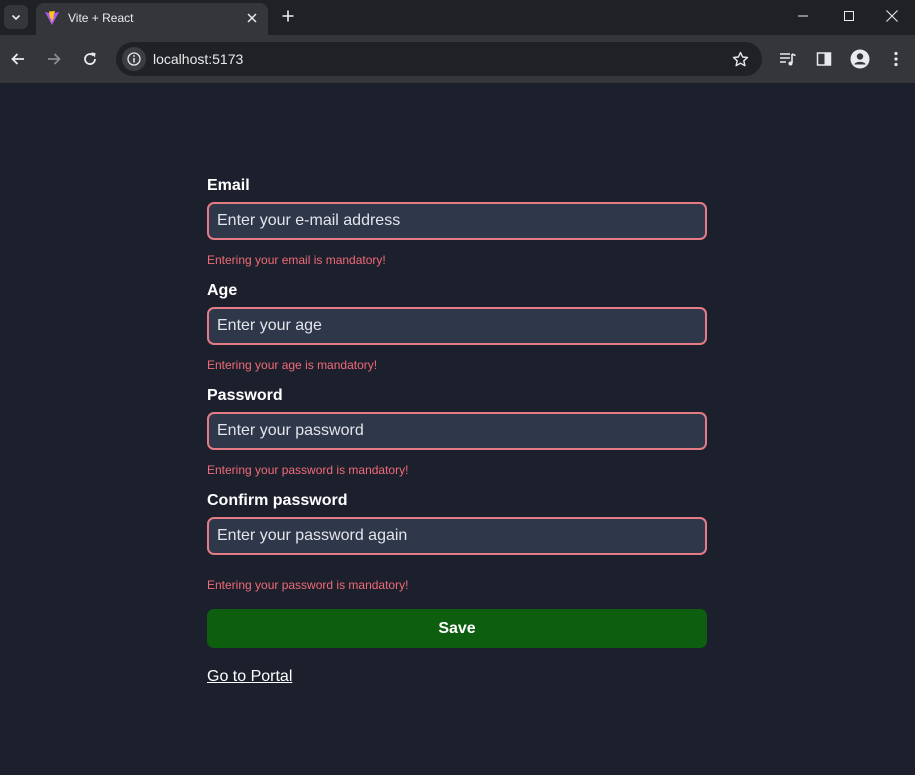 The width and height of the screenshot is (915, 775). I want to click on save-button: Save, so click(457, 628).